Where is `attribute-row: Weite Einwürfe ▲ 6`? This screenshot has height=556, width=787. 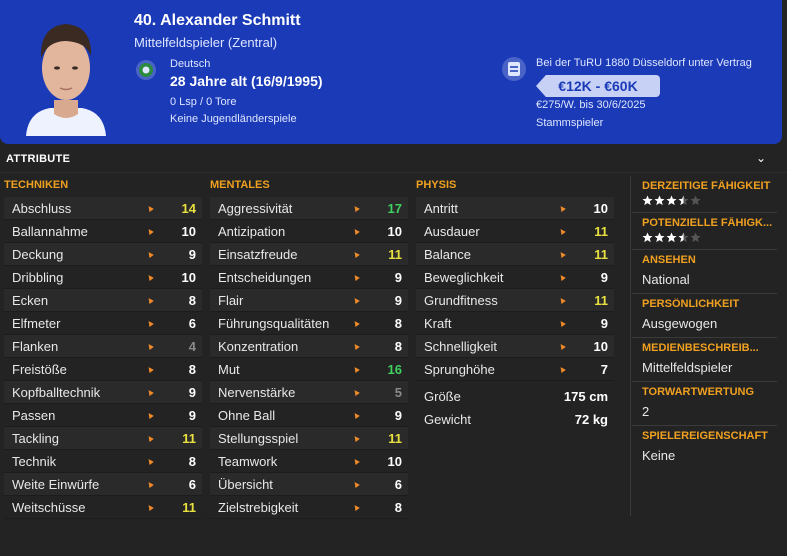
attribute-row: Weite Einwürfe ▲ 6 is located at coordinates (103, 484).